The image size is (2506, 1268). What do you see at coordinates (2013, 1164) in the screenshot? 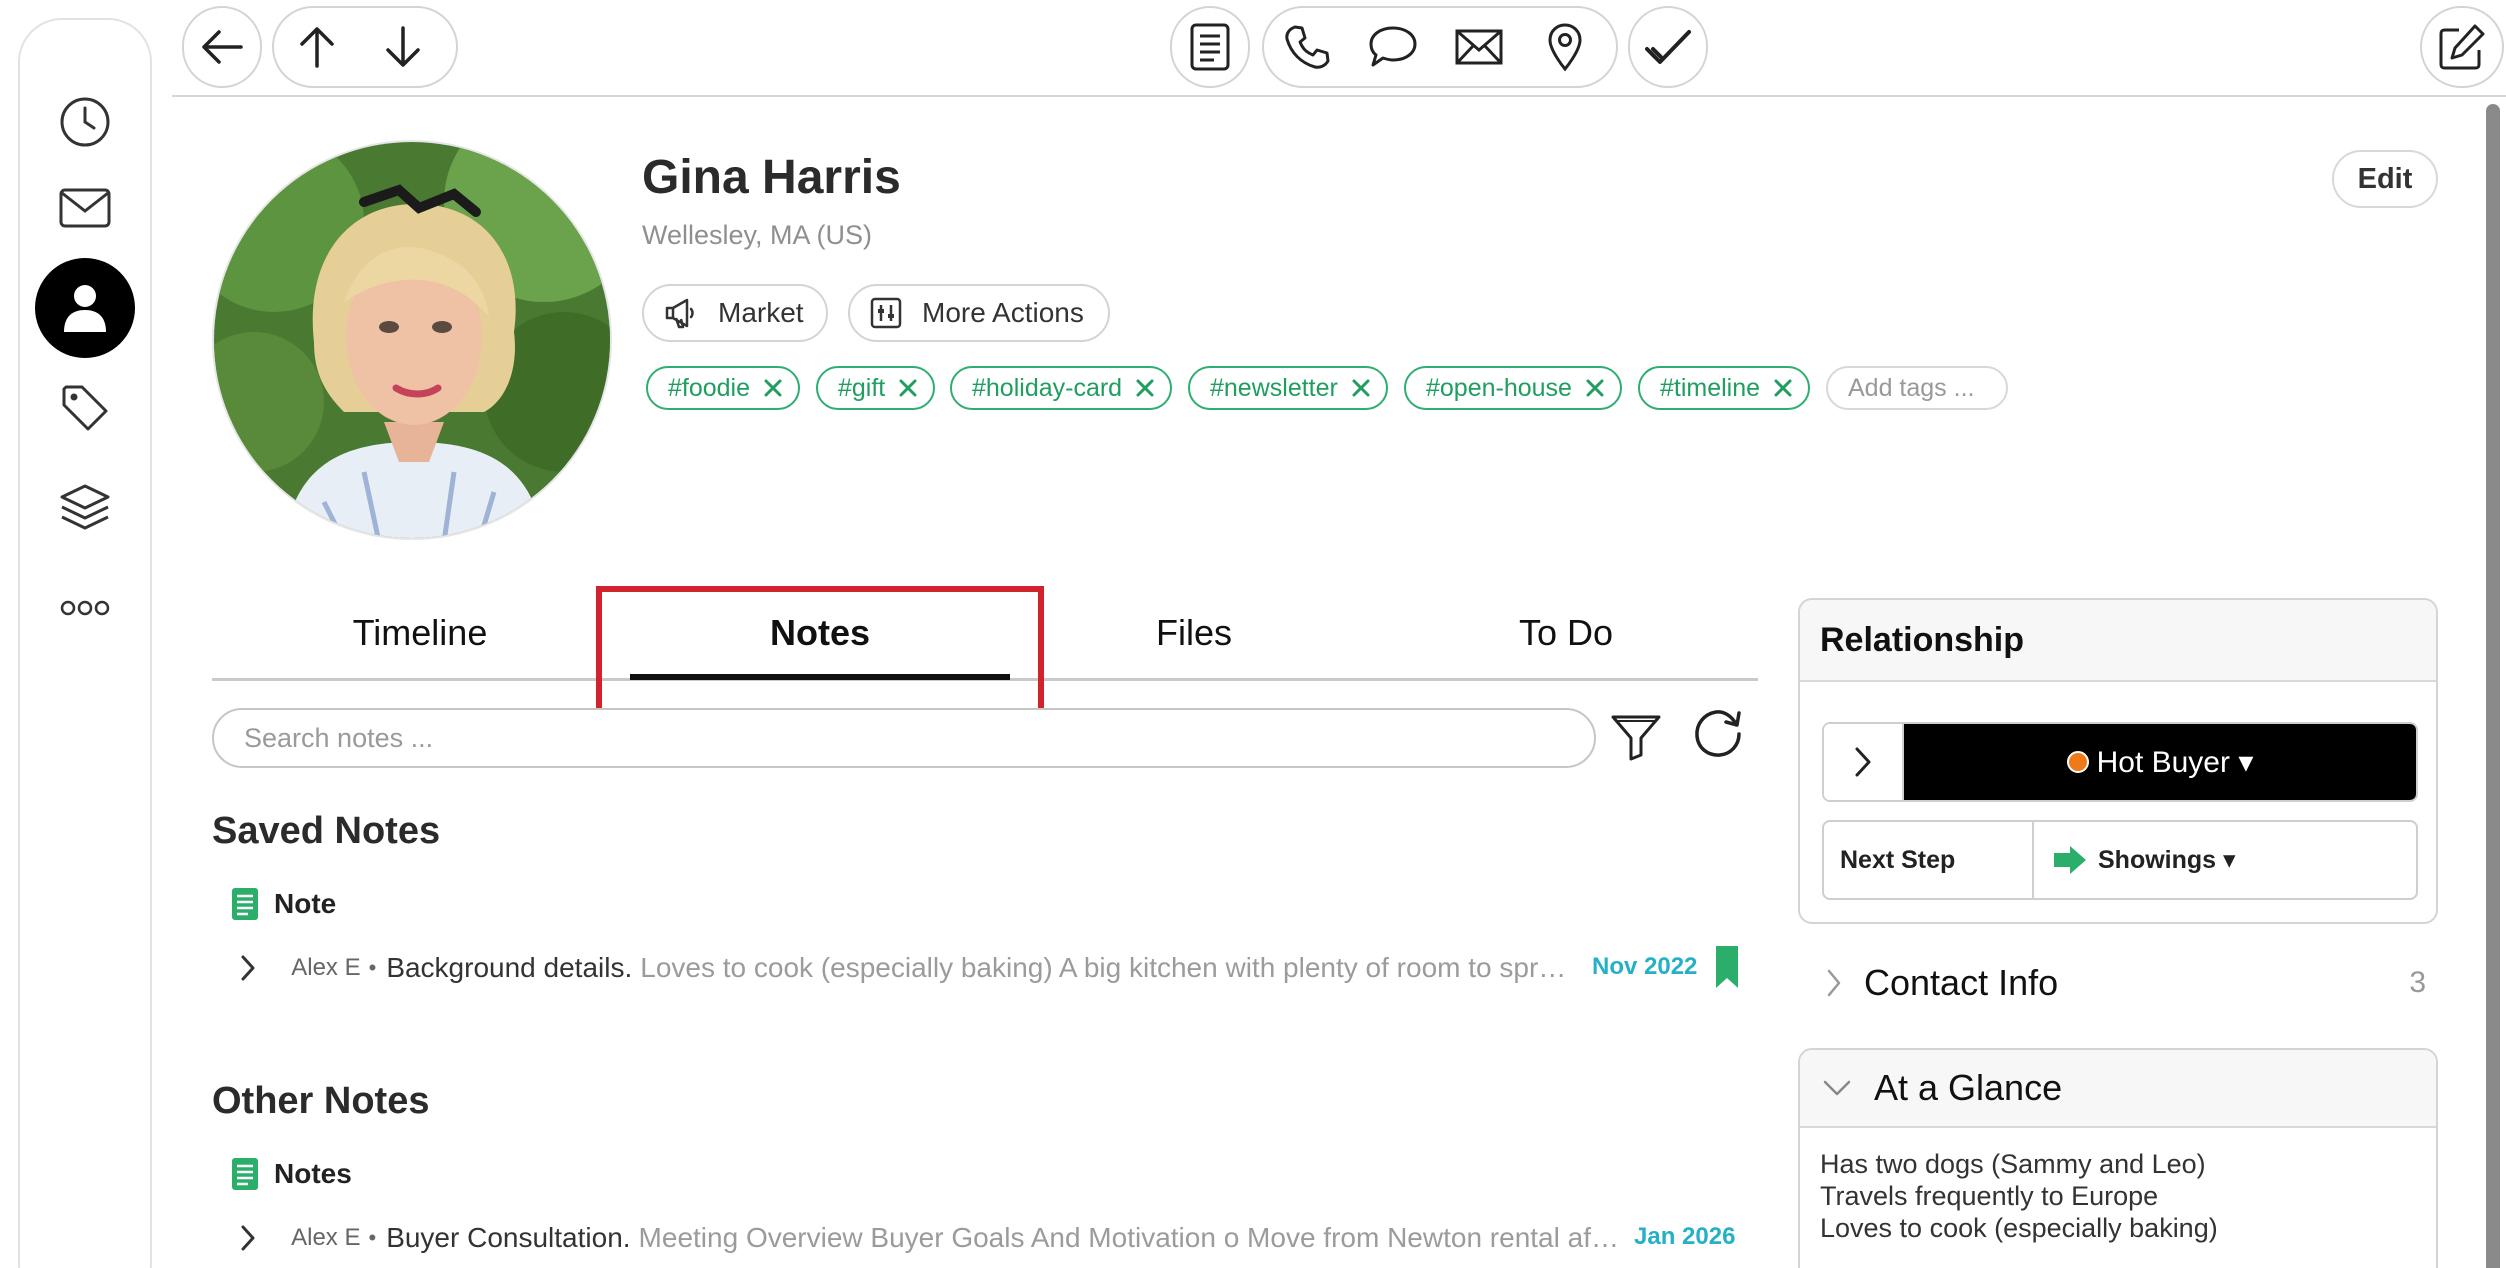
I see `glance-line: Has two dogs (Sammy and Leo)` at bounding box center [2013, 1164].